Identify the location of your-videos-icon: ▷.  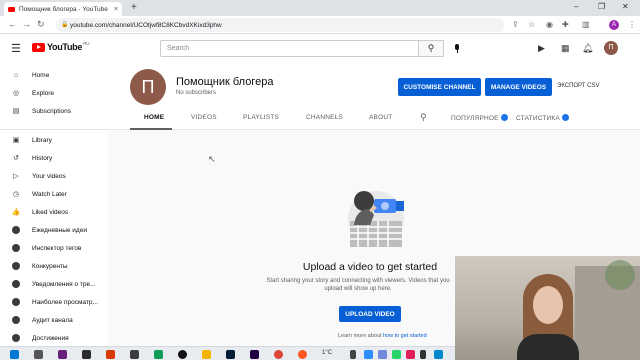
(16, 176).